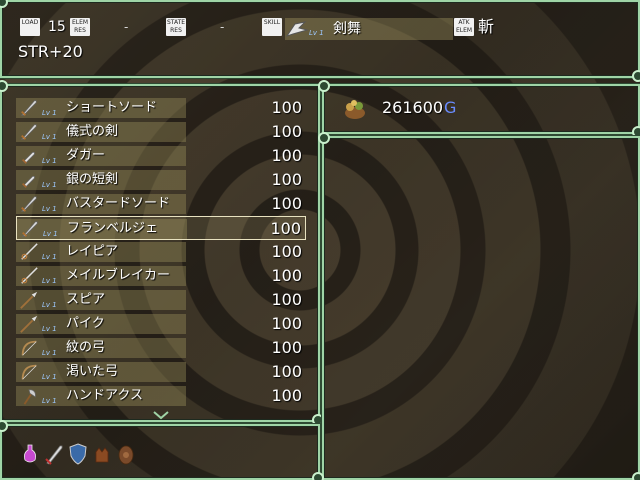 Image resolution: width=640 pixels, height=480 pixels. Describe the element at coordinates (161, 228) in the screenshot. I see `item-row: Lv 1 フランベルジェ 100` at that location.